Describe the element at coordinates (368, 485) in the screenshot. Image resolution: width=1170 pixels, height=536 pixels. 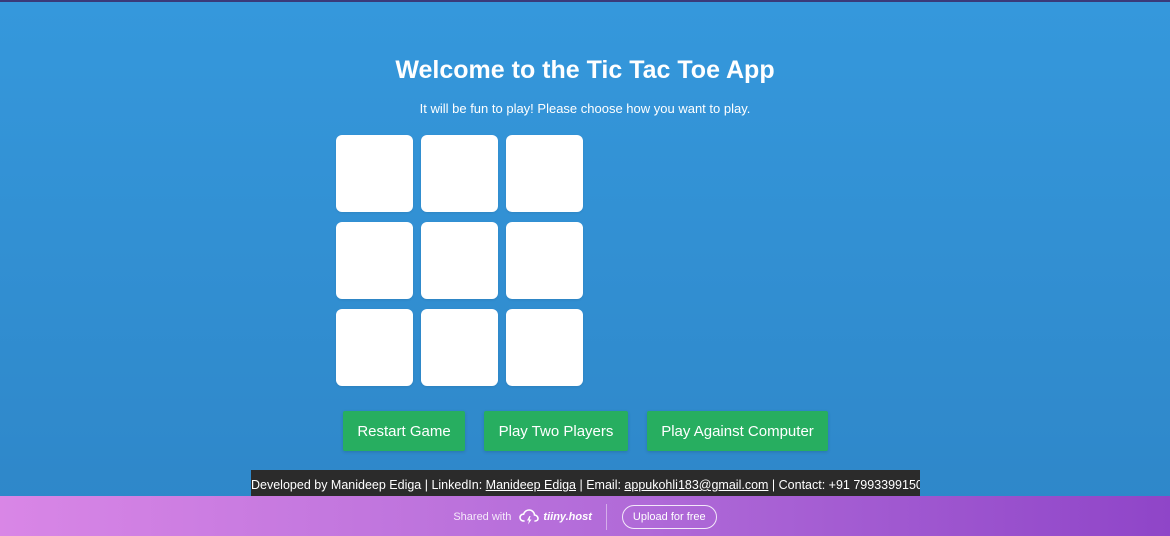
I see `credit-text: Developed by Manideep Ediga | LinkedIn:` at that location.